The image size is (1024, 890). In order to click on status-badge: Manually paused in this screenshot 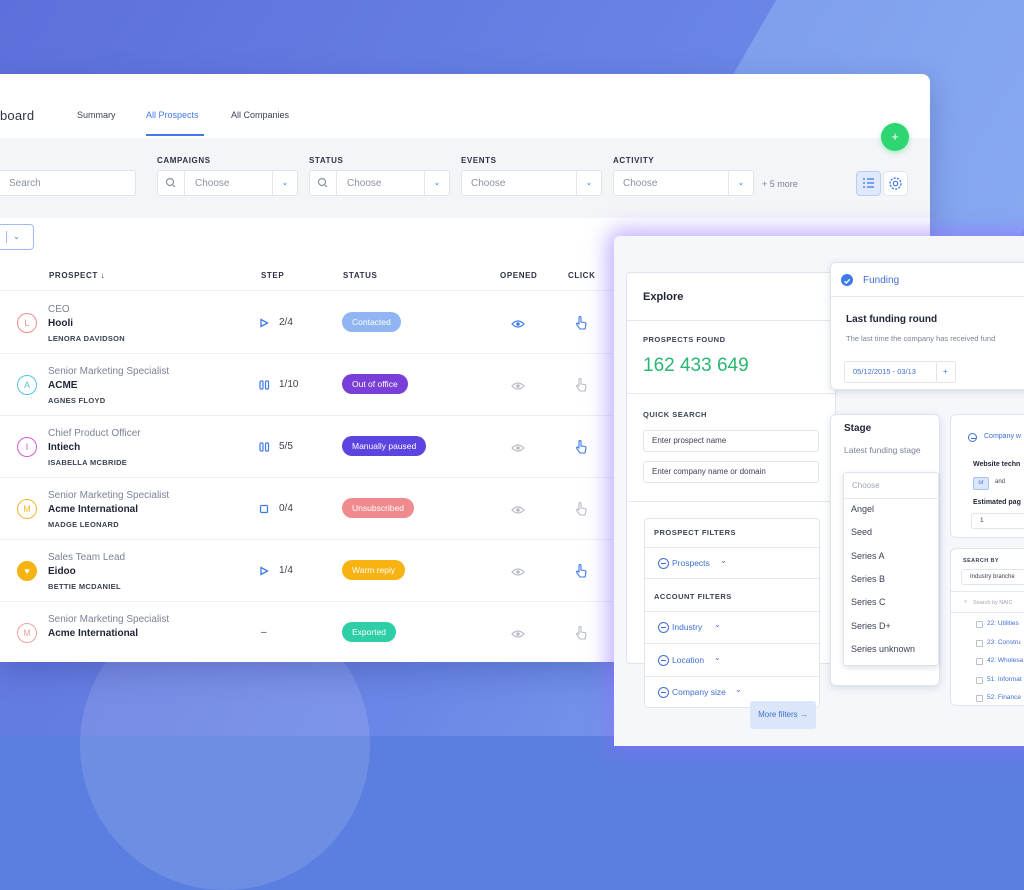, I will do `click(384, 446)`.